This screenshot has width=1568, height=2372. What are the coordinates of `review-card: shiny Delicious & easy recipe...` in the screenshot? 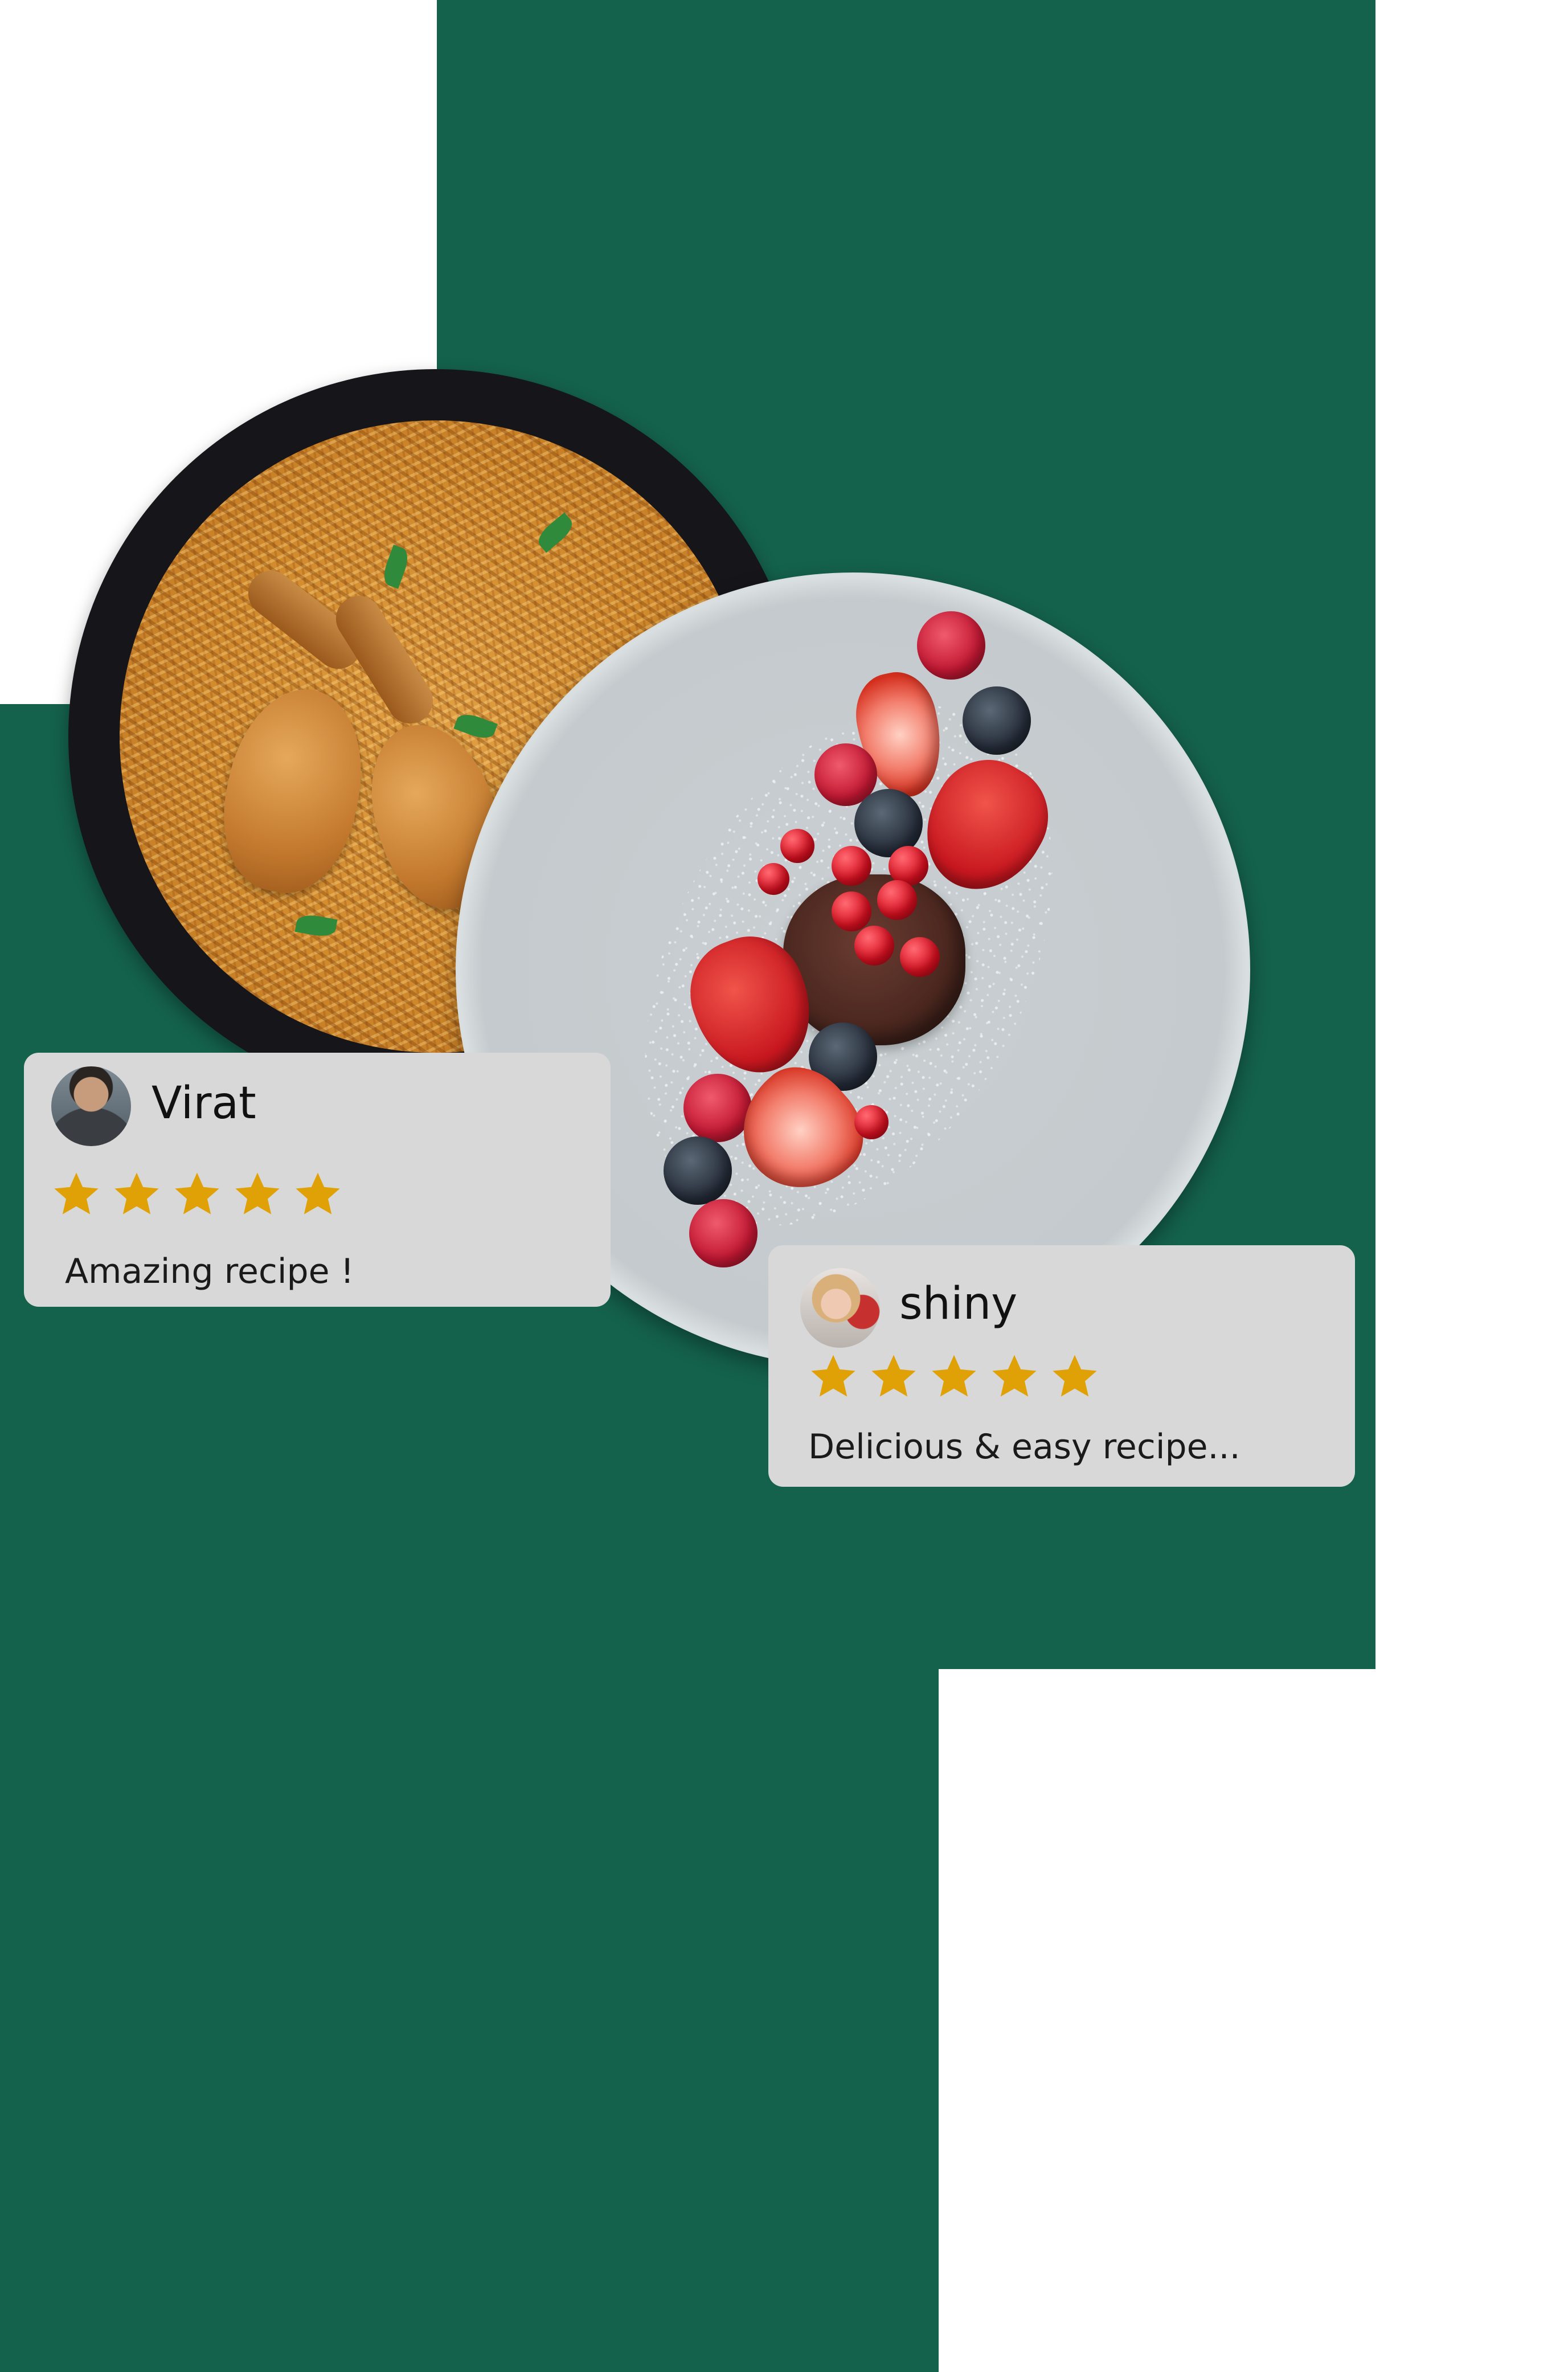 It's located at (1061, 1366).